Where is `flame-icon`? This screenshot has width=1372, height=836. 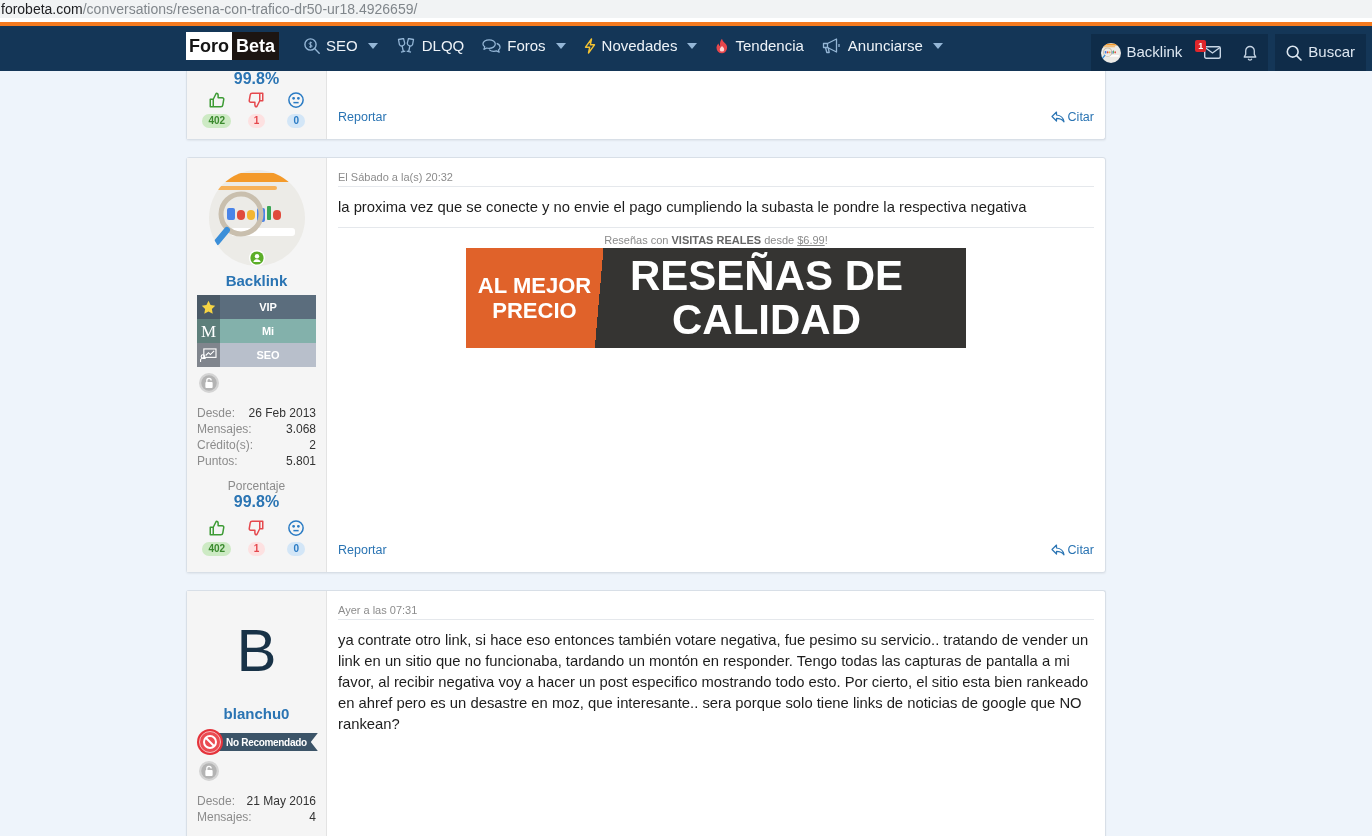 flame-icon is located at coordinates (722, 46).